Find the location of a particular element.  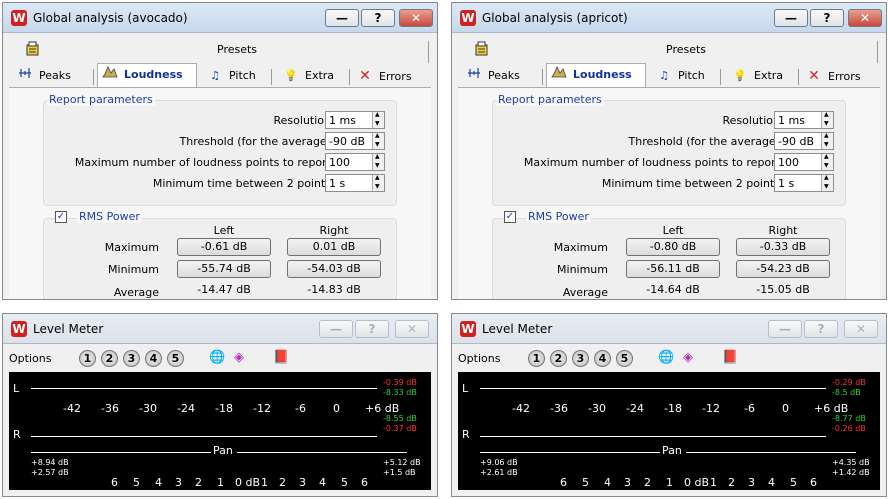

maximum-left-value: -0.61 dB is located at coordinates (224, 247).